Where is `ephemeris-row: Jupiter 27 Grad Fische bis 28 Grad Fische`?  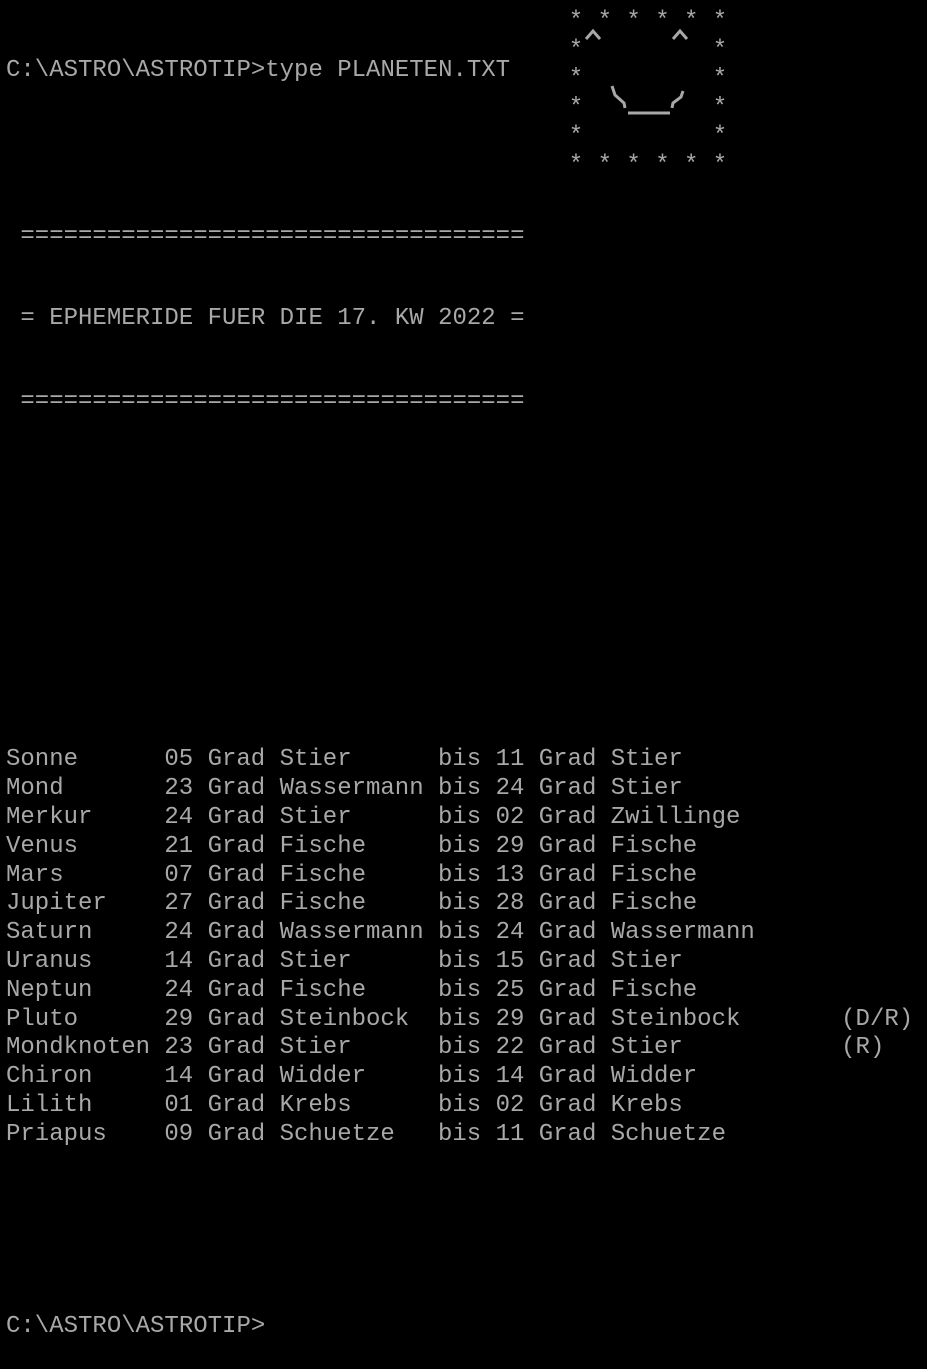
ephemeris-row: Jupiter 27 Grad Fische bis 28 Grad Fische is located at coordinates (459, 904).